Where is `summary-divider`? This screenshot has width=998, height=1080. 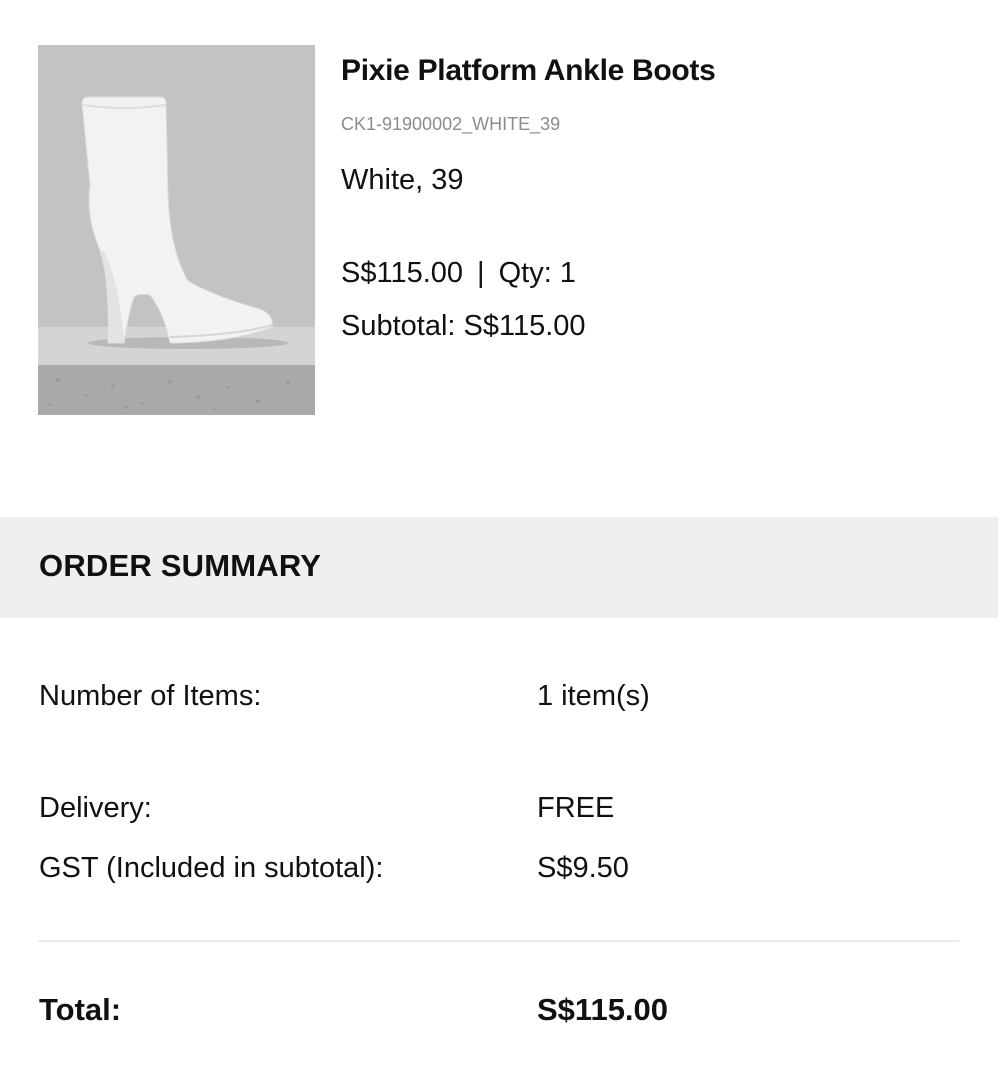
summary-divider is located at coordinates (498, 941).